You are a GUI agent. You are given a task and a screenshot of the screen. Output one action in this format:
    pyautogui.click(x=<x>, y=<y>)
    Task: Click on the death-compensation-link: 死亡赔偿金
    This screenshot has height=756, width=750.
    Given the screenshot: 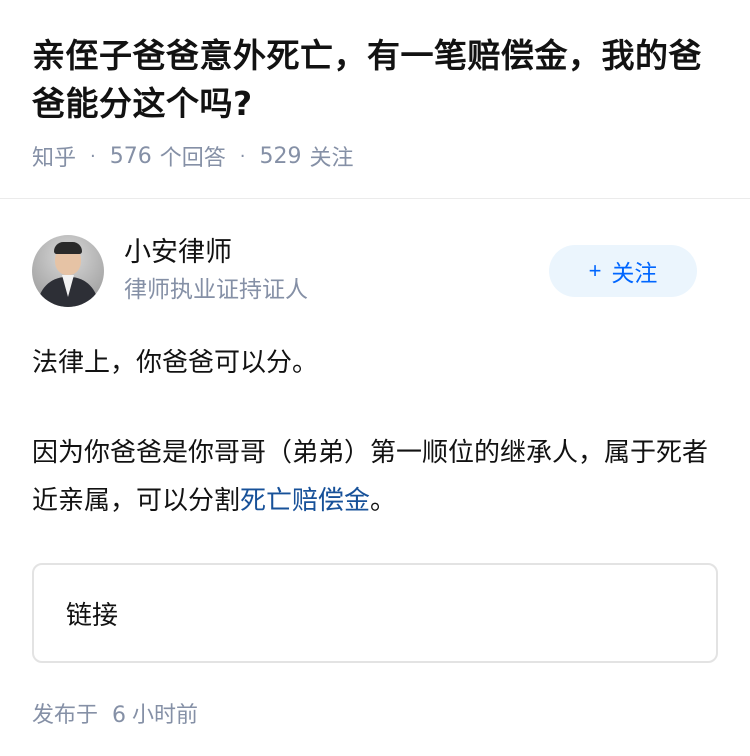 What is the action you would take?
    pyautogui.click(x=305, y=501)
    